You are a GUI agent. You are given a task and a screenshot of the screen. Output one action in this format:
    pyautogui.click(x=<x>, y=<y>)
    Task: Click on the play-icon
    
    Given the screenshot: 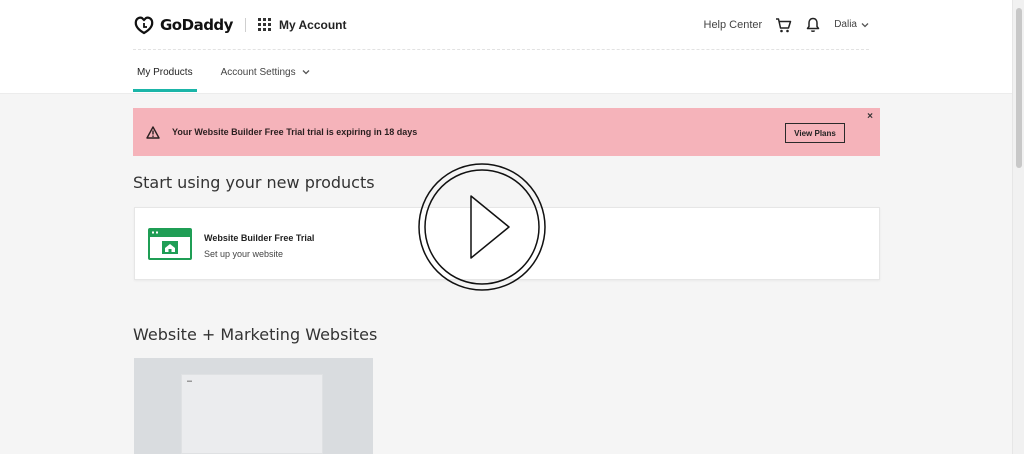 What is the action you would take?
    pyautogui.click(x=482, y=227)
    